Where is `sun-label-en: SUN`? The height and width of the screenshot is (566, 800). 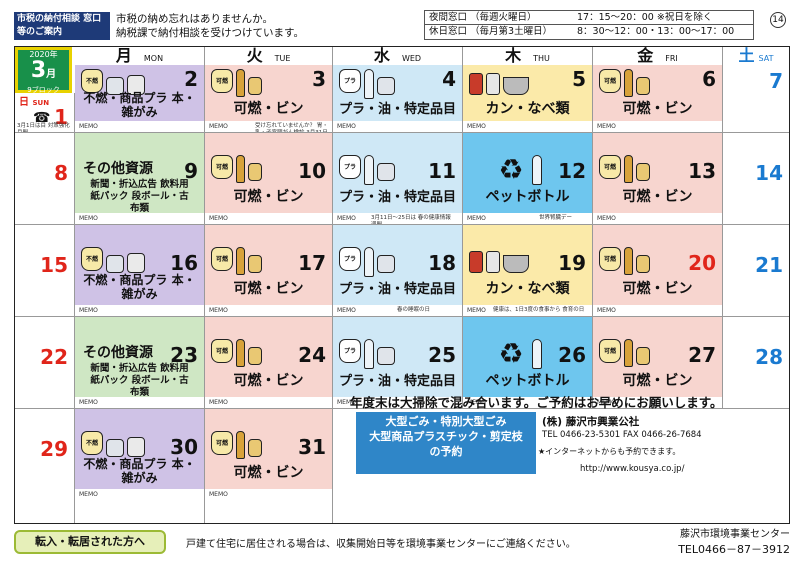
sun-label-en: SUN is located at coordinates (41, 103).